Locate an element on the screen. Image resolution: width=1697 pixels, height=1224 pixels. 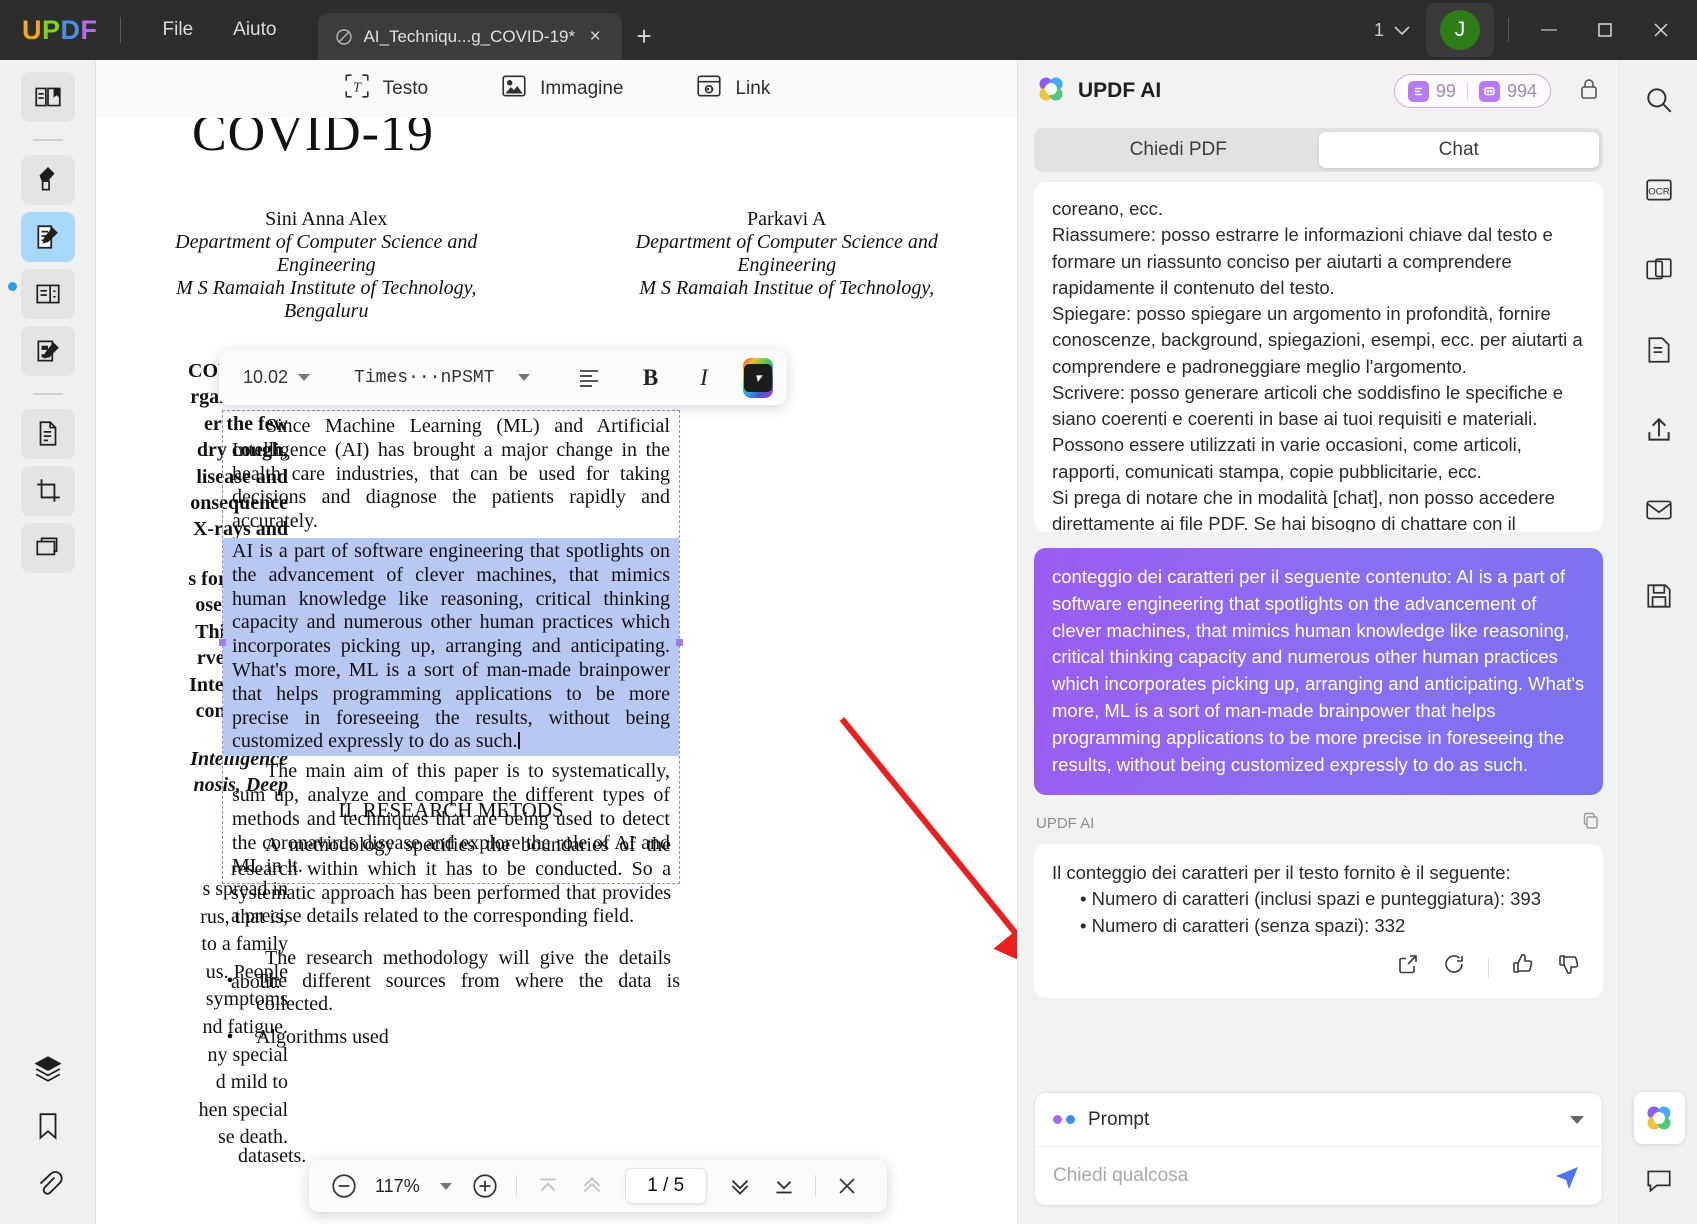
share-icon is located at coordinates (1659, 430).